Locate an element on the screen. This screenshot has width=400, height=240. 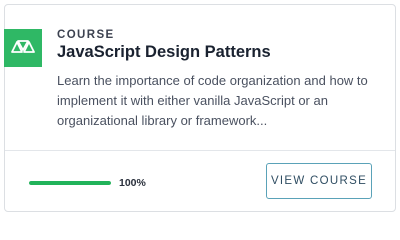
progress-label: 100% is located at coordinates (132, 183).